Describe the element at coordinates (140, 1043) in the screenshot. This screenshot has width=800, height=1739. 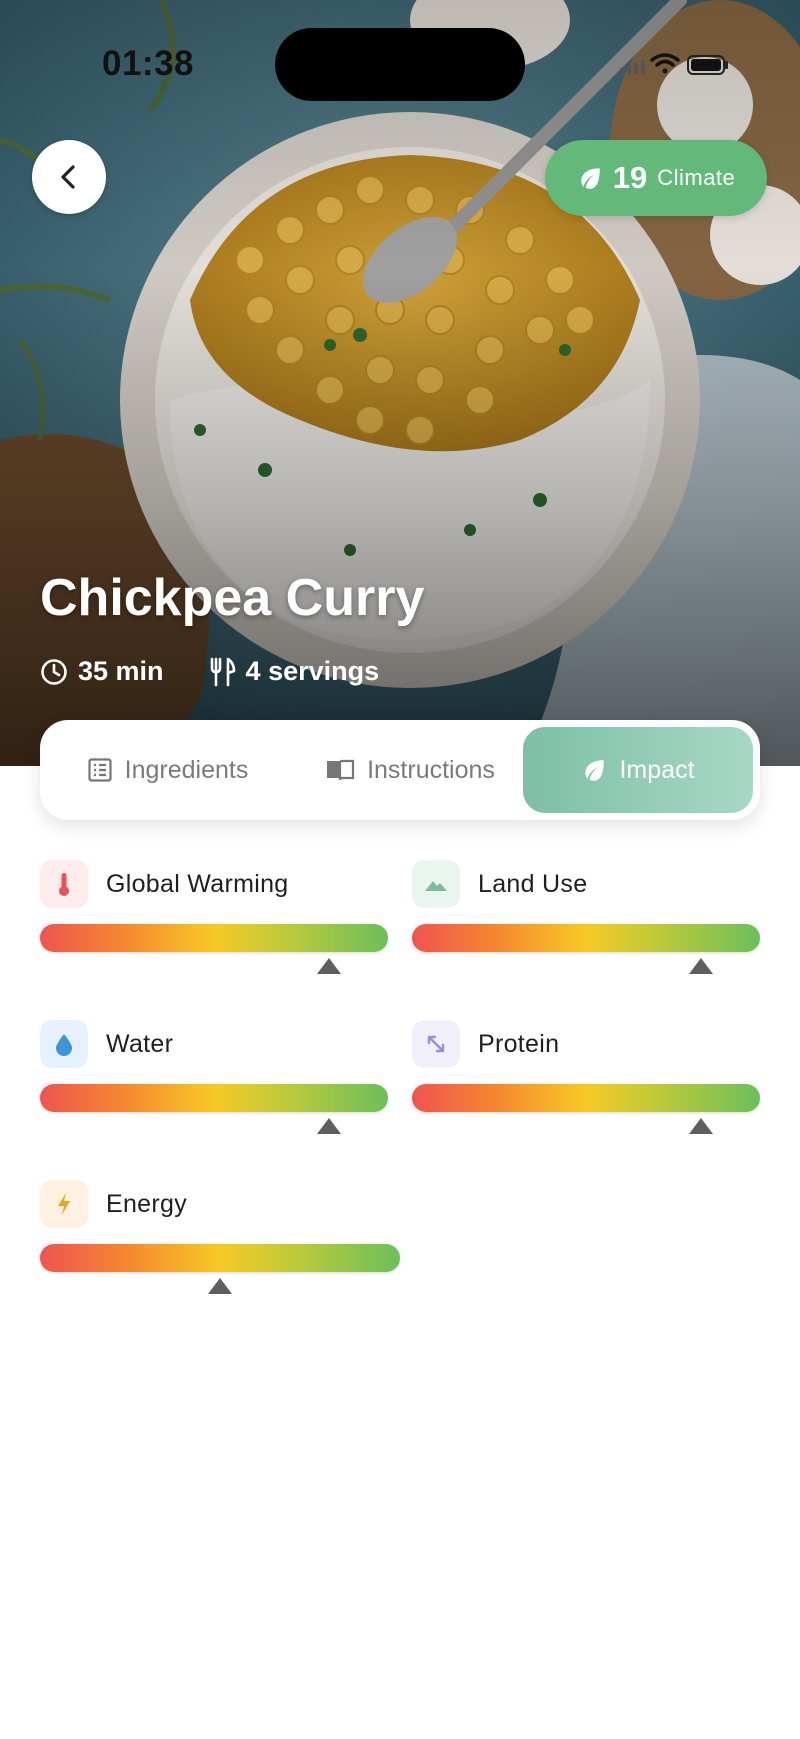
I see `metric-label: Water` at that location.